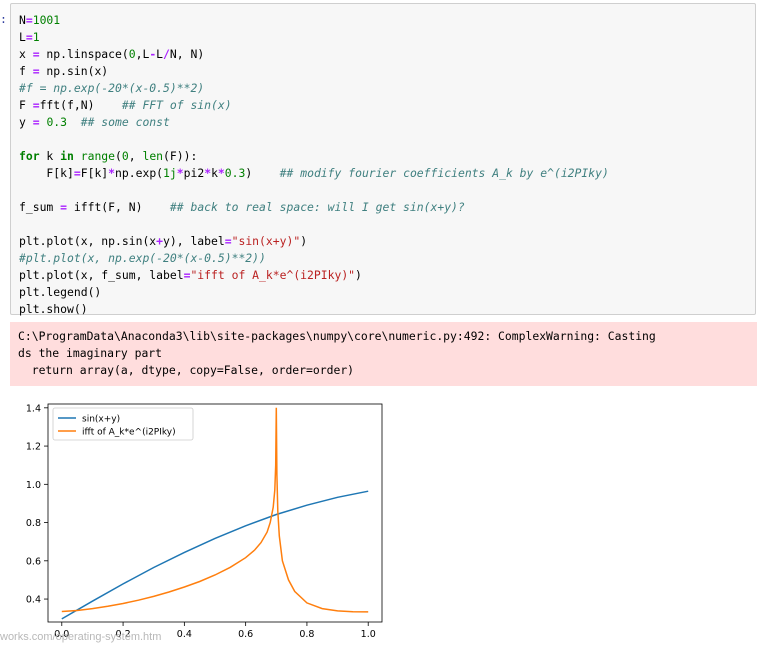 The width and height of the screenshot is (757, 649). I want to click on code-token: ,, so click(135, 156).